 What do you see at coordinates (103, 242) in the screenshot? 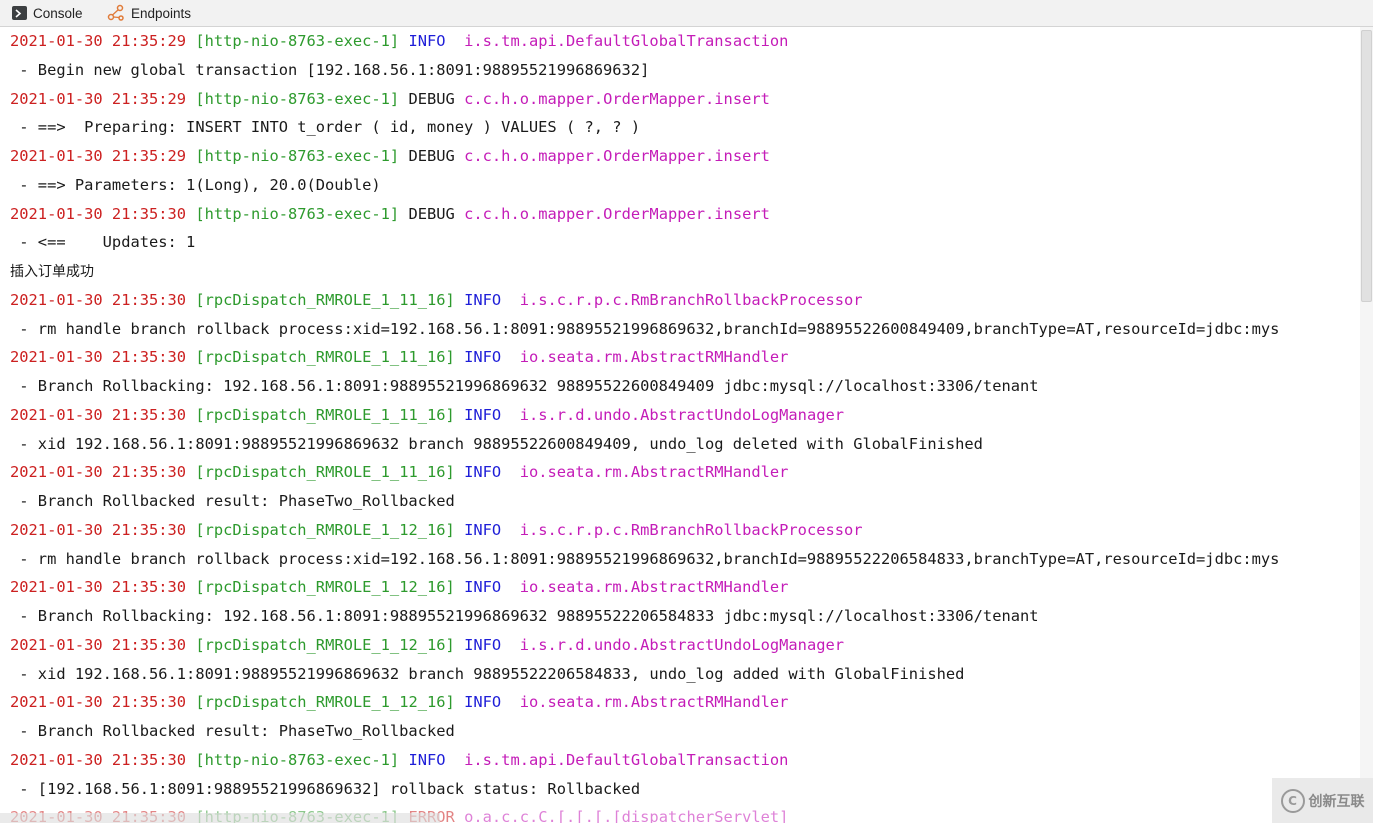
I see `log-message: - <== Updates: 1` at bounding box center [103, 242].